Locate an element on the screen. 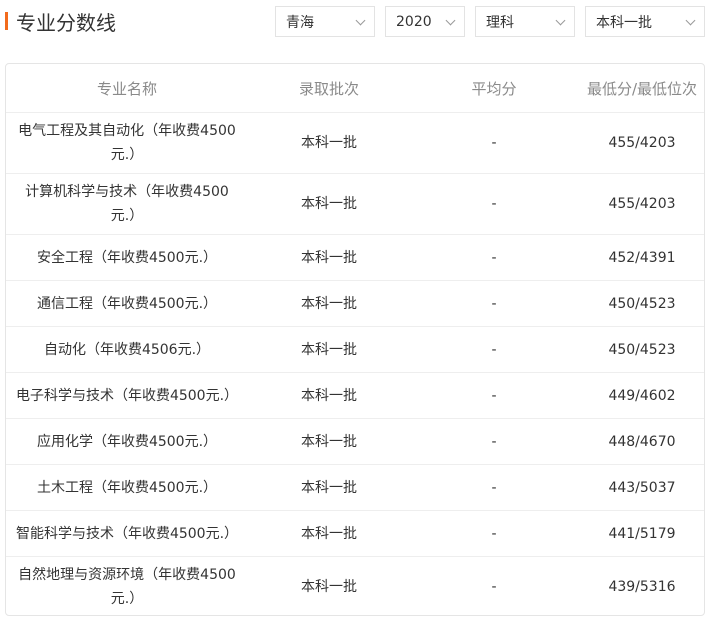  table-row: 智能科学与技术（年收费4500元.） 本科一批 - 441/5179 is located at coordinates (355, 533).